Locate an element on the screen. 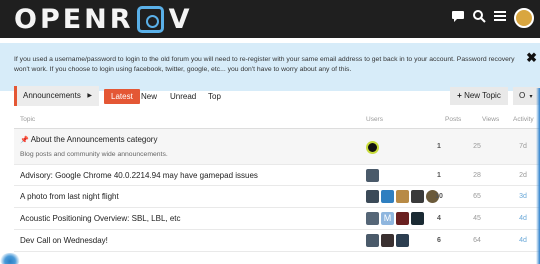 This screenshot has width=540, height=264. decorative-edge-glow is located at coordinates (538, 176).